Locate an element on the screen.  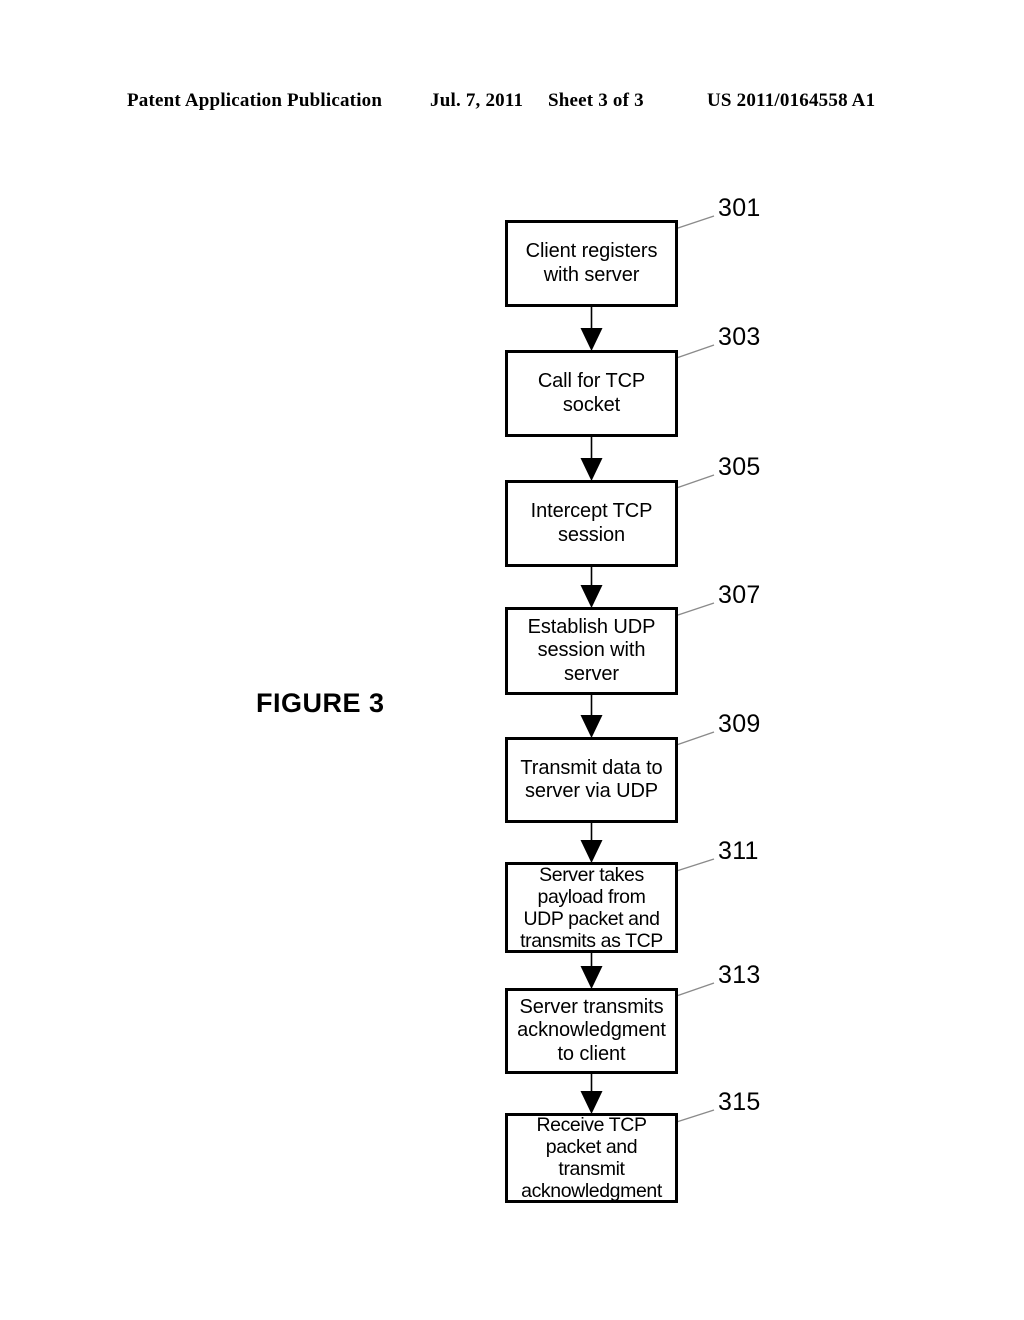
flowchart-node-label: Transmit data to server via UDP is located at coordinates (591, 779).